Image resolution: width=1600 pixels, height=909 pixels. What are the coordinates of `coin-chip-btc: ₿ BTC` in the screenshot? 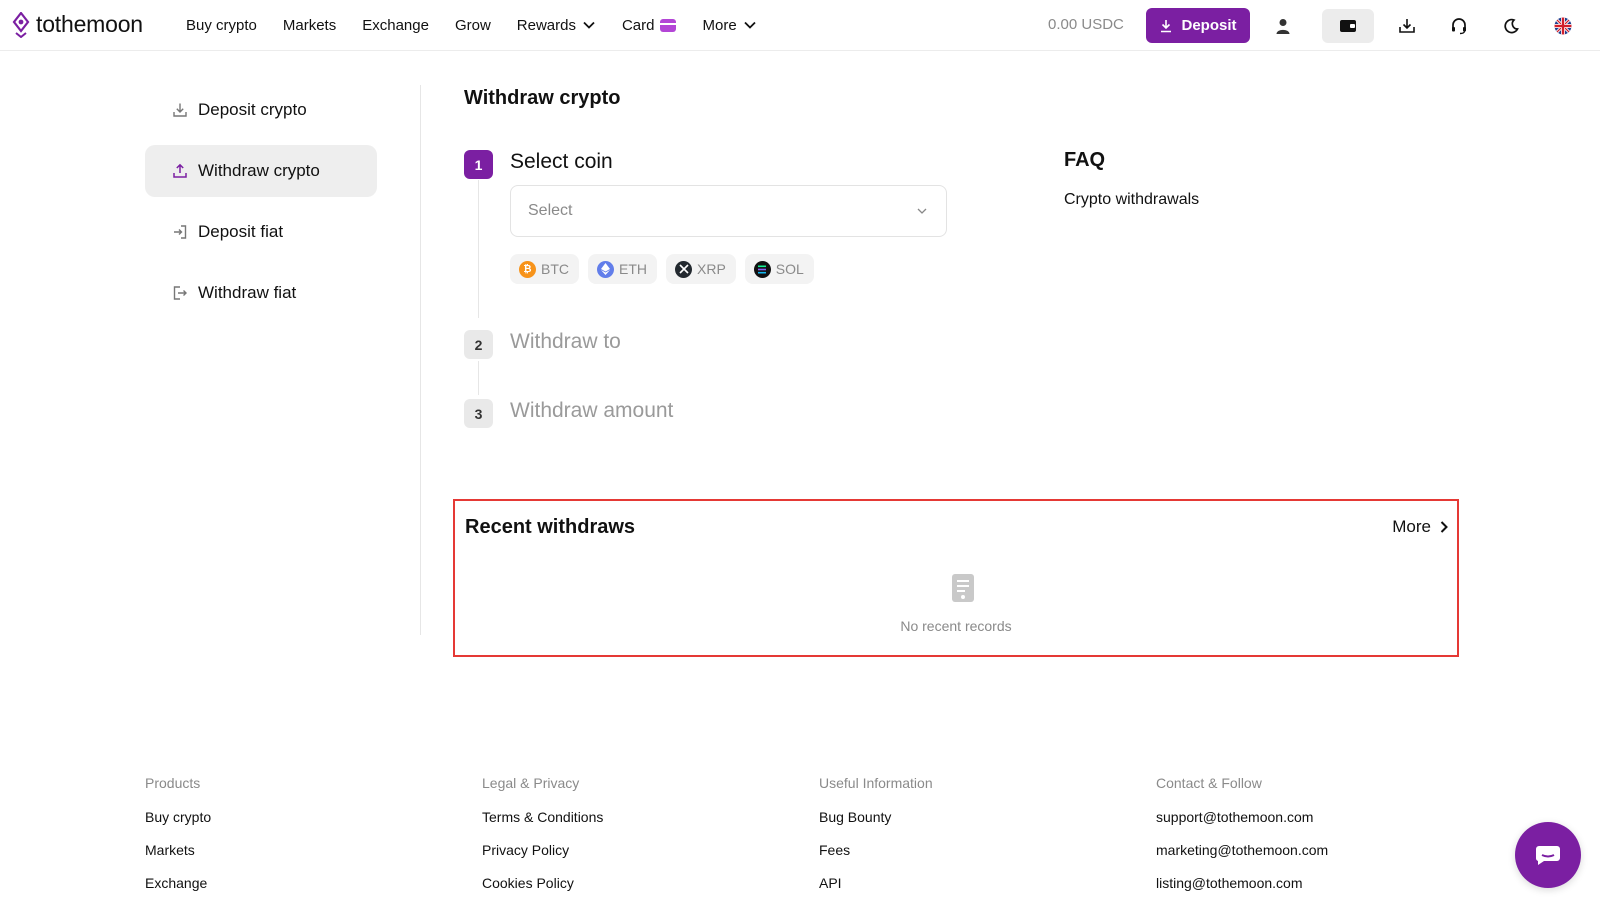 It's located at (544, 269).